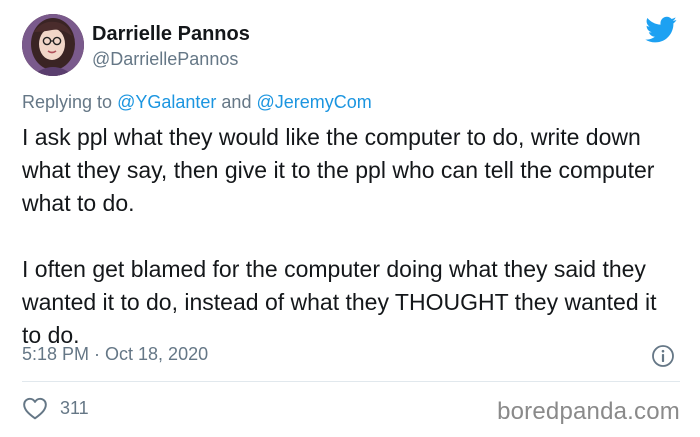  What do you see at coordinates (166, 102) in the screenshot?
I see `mention-link: @YGalanter` at bounding box center [166, 102].